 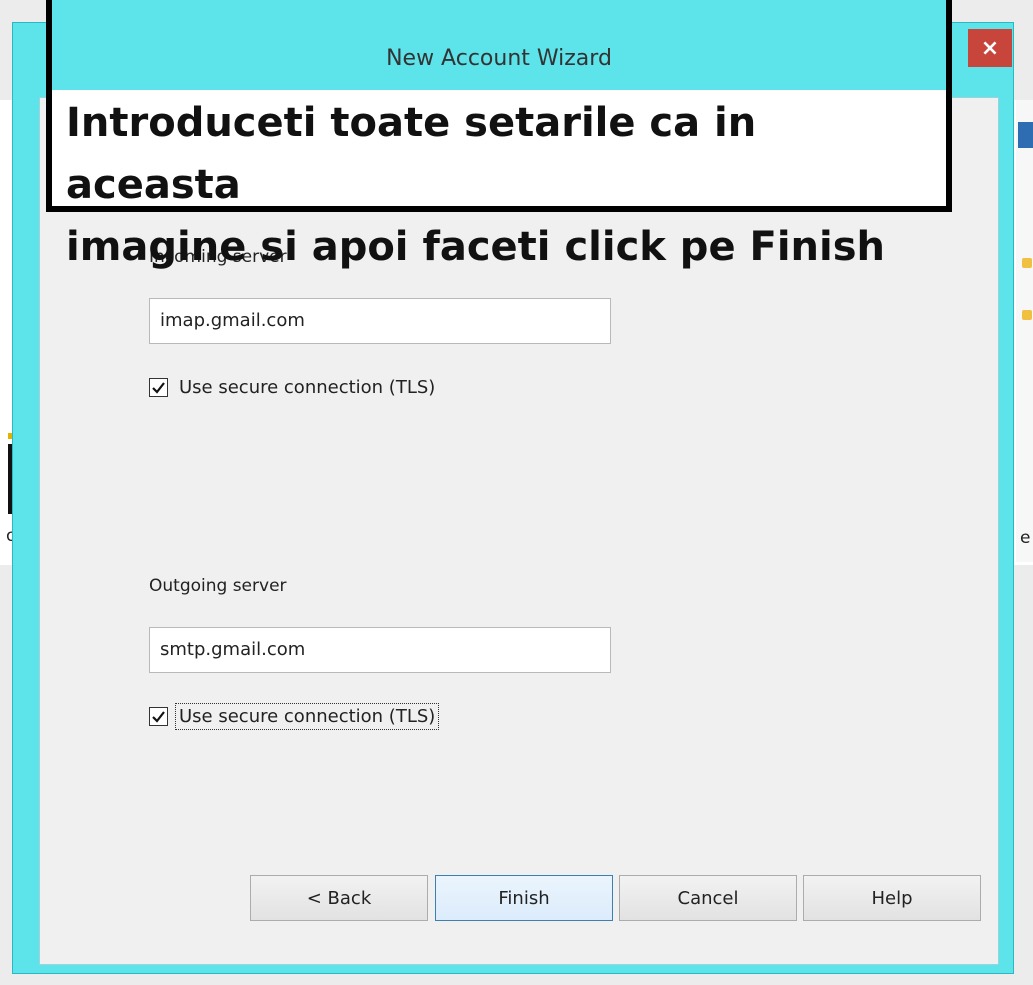 I want to click on outgoing-tls-row: Use secure connection (TLS), so click(x=294, y=716).